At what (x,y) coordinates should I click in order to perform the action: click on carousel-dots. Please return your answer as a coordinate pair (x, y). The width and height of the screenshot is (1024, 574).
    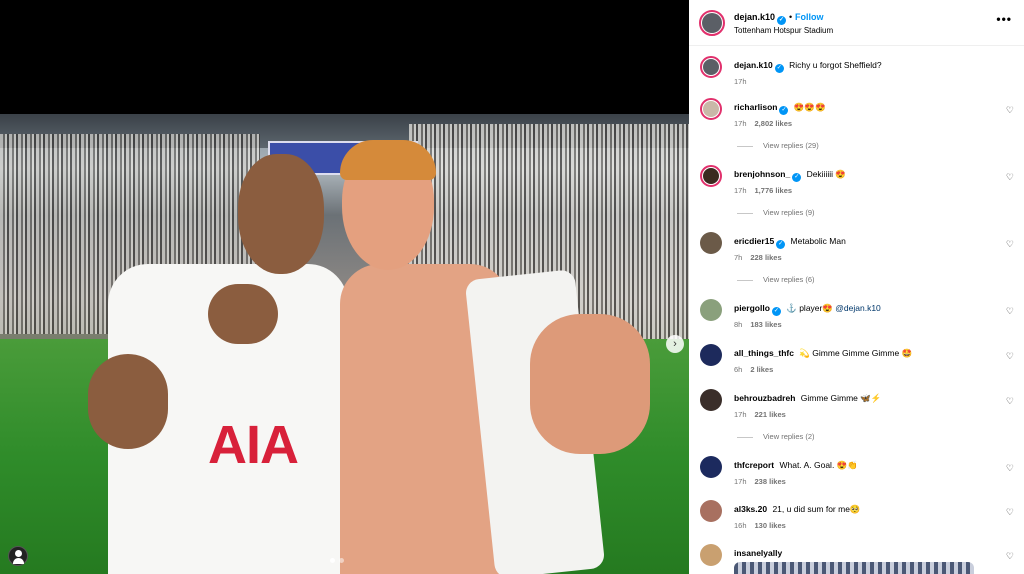
    Looking at the image, I should click on (337, 560).